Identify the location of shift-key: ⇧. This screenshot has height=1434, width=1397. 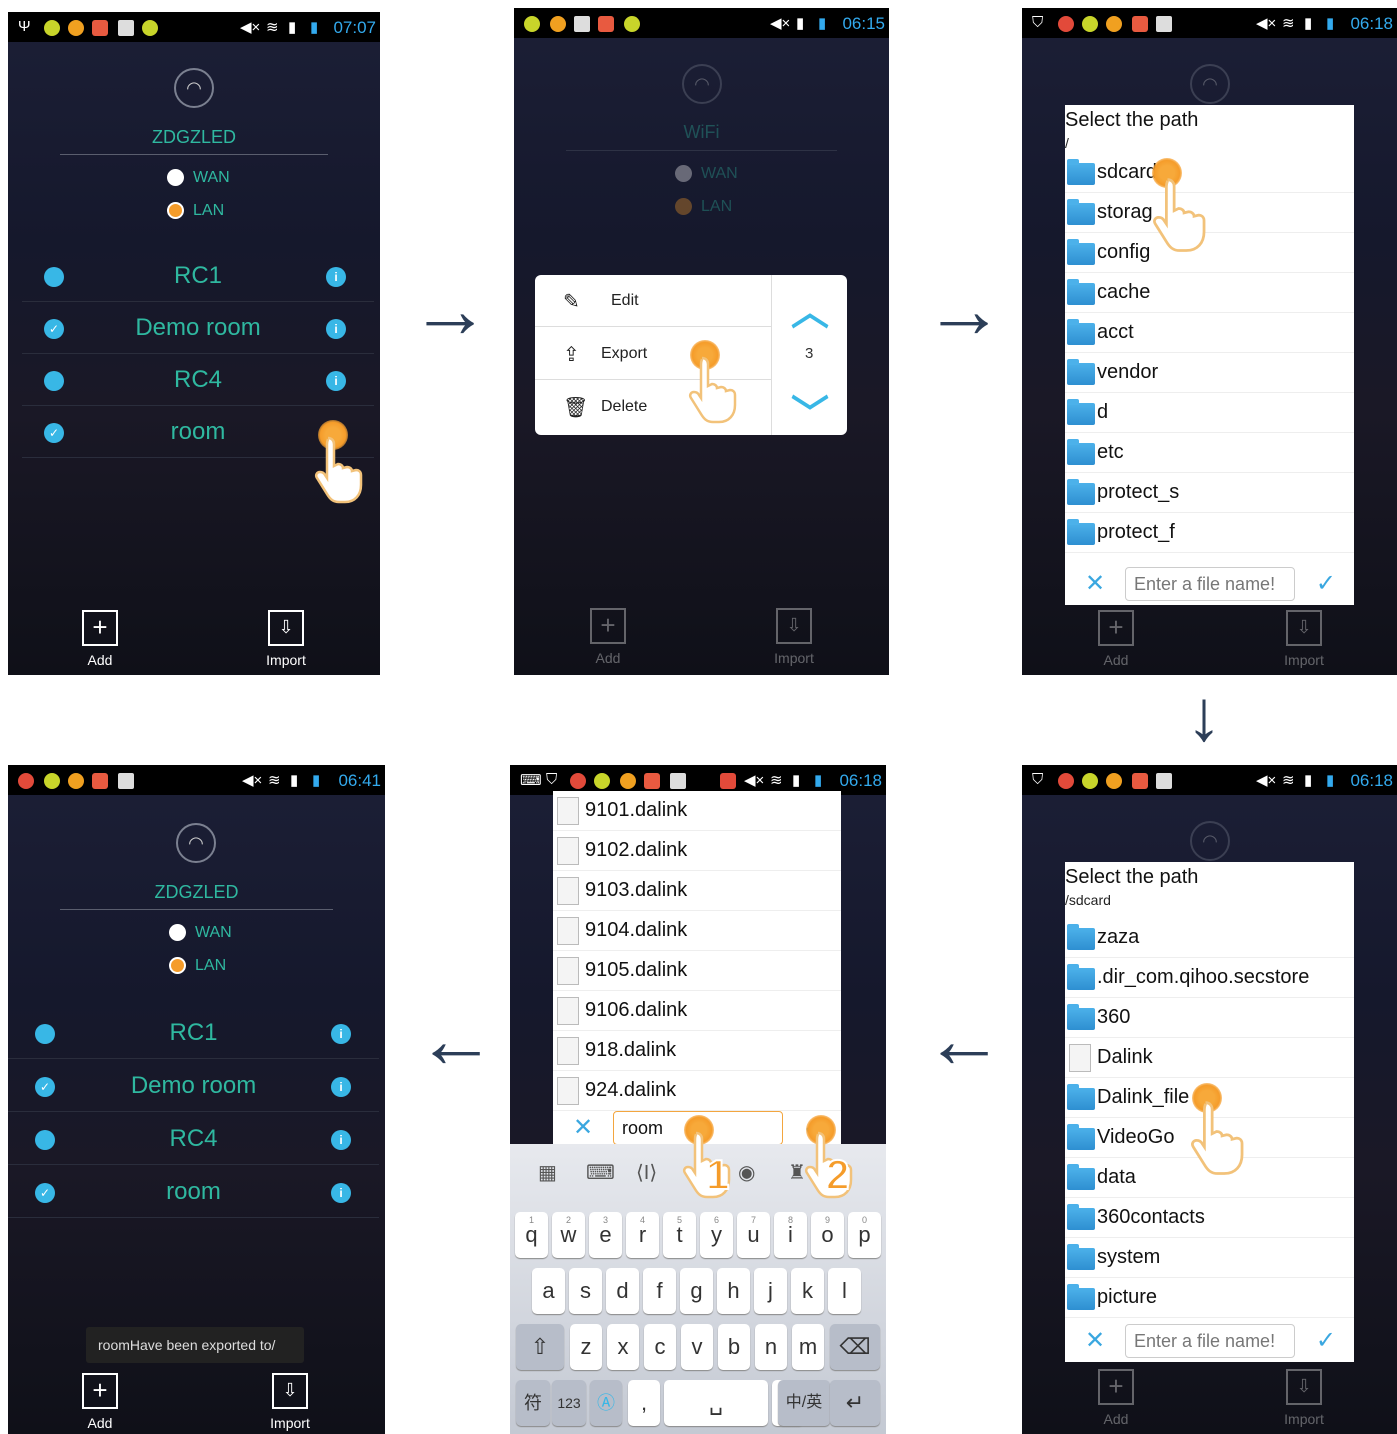
(540, 1347).